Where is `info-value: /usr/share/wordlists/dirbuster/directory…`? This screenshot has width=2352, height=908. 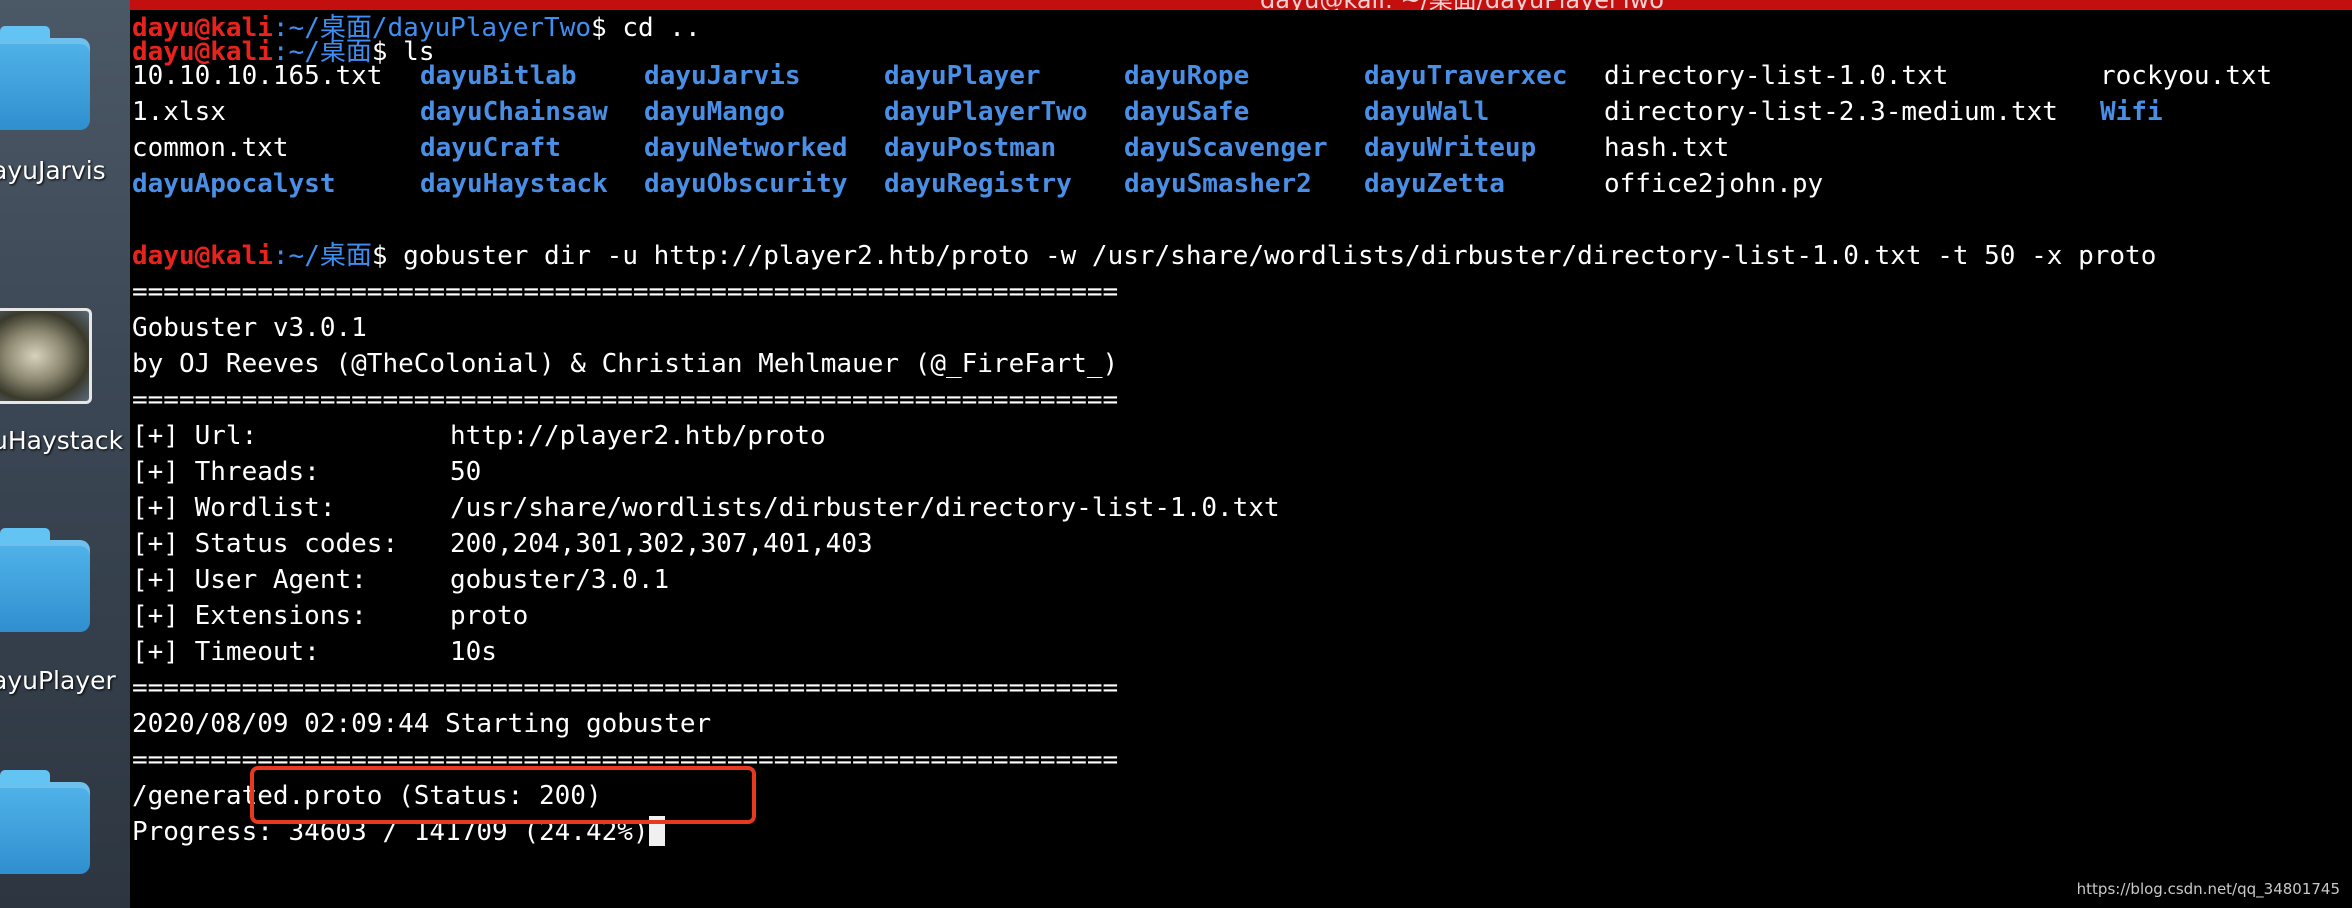 info-value: /usr/share/wordlists/dirbuster/directory… is located at coordinates (865, 508).